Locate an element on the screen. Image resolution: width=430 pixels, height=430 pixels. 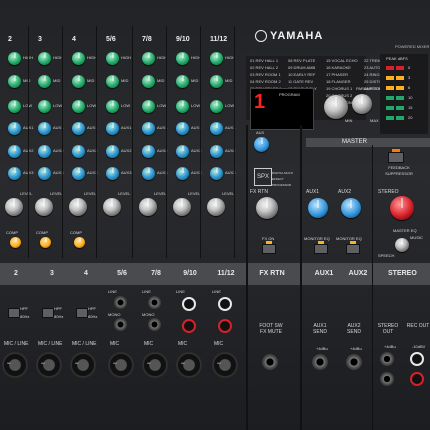
stereo-master-knob is located at coordinates (402, 208).